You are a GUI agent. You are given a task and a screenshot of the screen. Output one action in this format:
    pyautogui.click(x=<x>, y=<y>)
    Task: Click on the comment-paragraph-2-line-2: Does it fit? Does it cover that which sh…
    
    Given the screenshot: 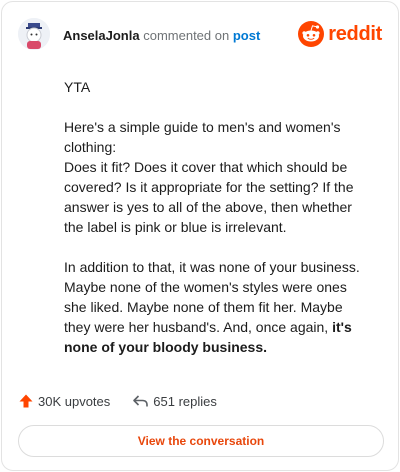 What is the action you would take?
    pyautogui.click(x=209, y=197)
    